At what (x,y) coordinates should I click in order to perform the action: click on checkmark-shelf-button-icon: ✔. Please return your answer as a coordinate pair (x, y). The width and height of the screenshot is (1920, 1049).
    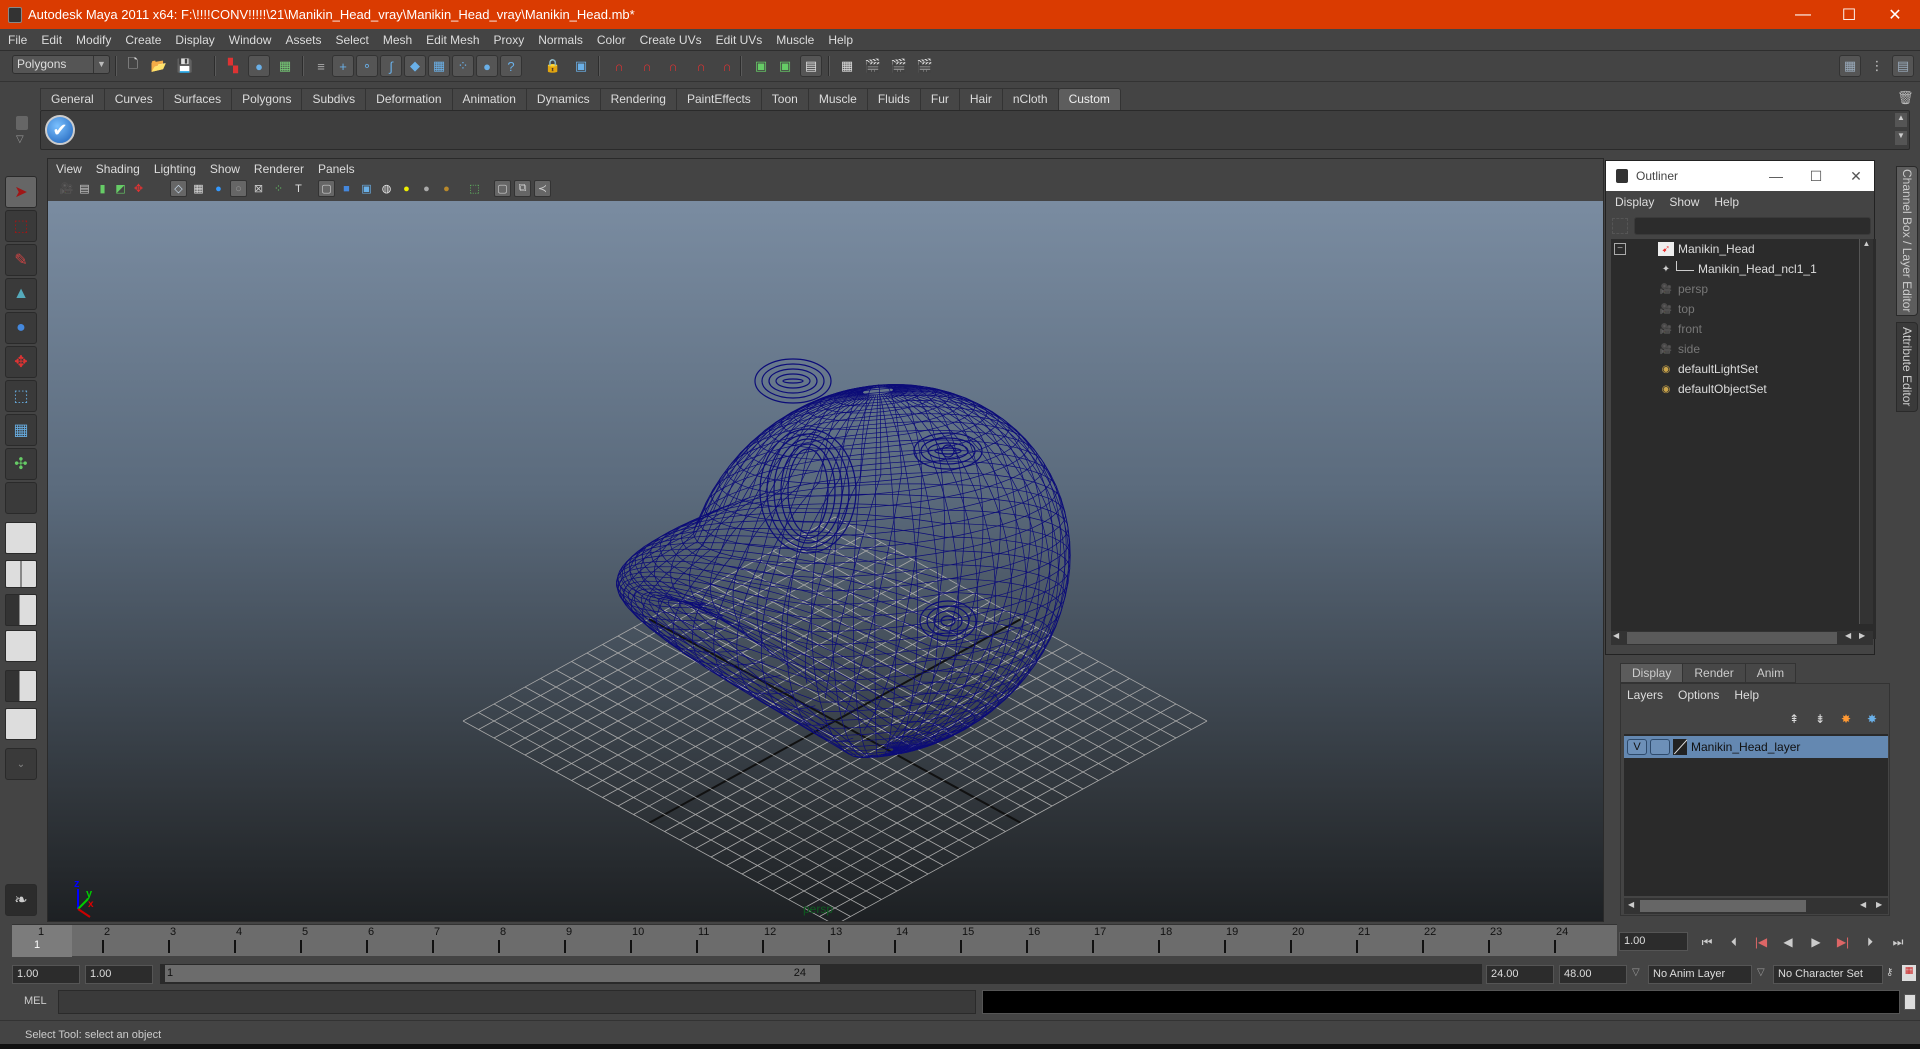
    Looking at the image, I should click on (60, 130).